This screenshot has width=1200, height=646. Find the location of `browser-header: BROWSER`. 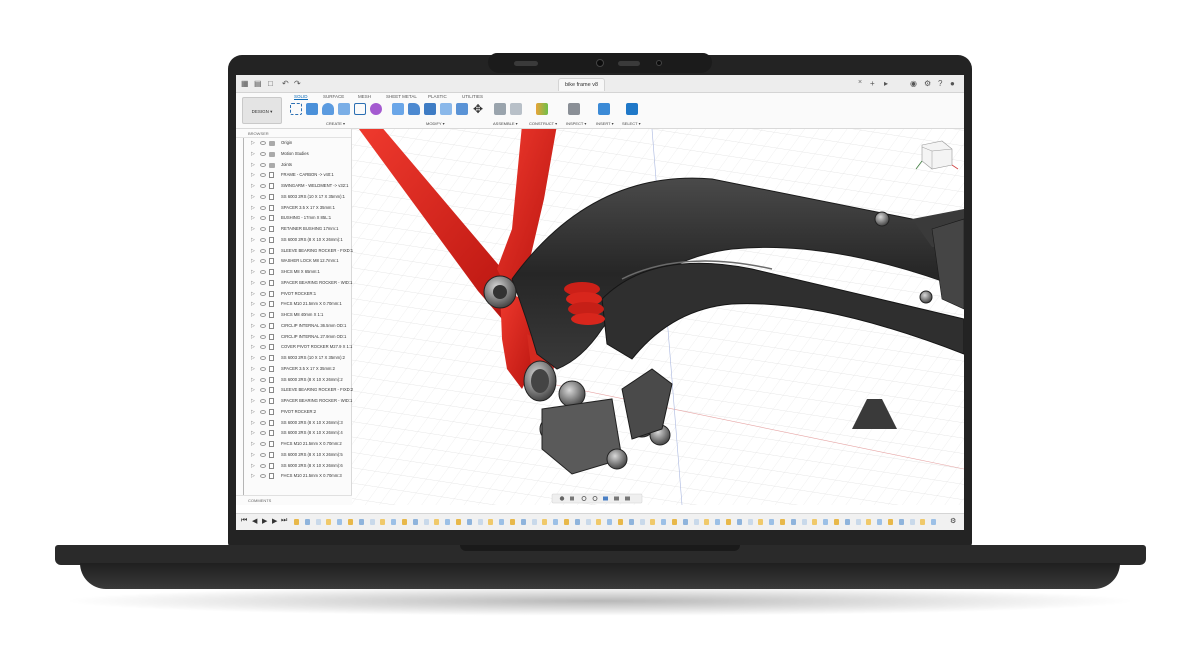

browser-header: BROWSER is located at coordinates (293, 133).